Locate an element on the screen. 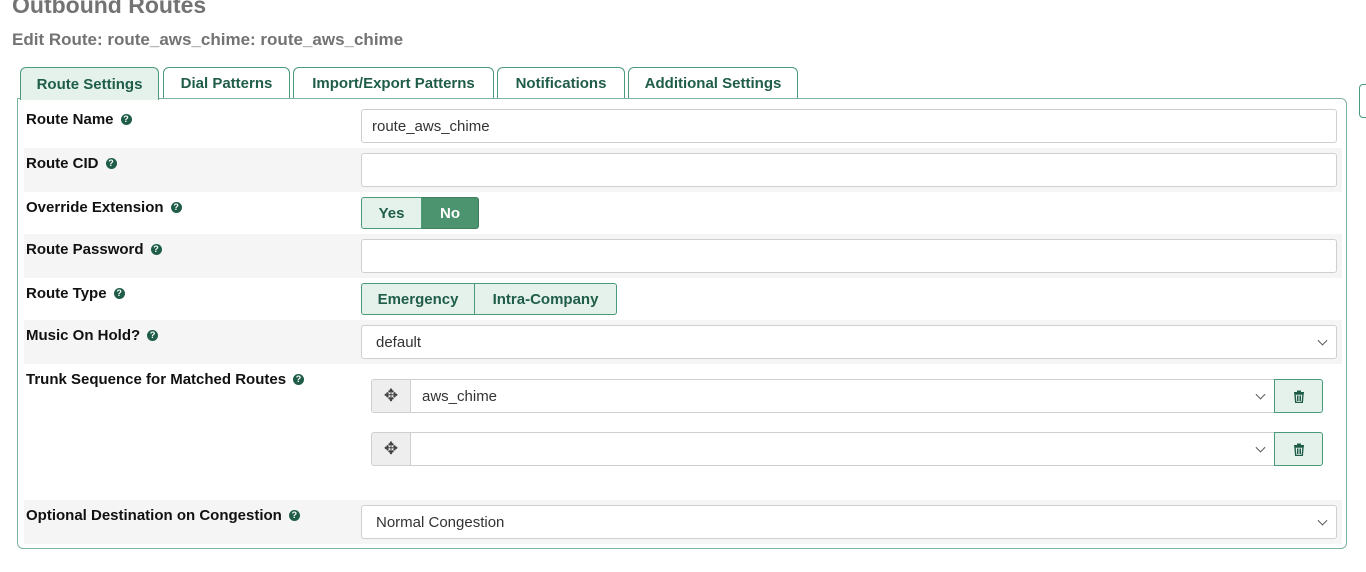  route-cid-label: Route CID ? is located at coordinates (71, 163).